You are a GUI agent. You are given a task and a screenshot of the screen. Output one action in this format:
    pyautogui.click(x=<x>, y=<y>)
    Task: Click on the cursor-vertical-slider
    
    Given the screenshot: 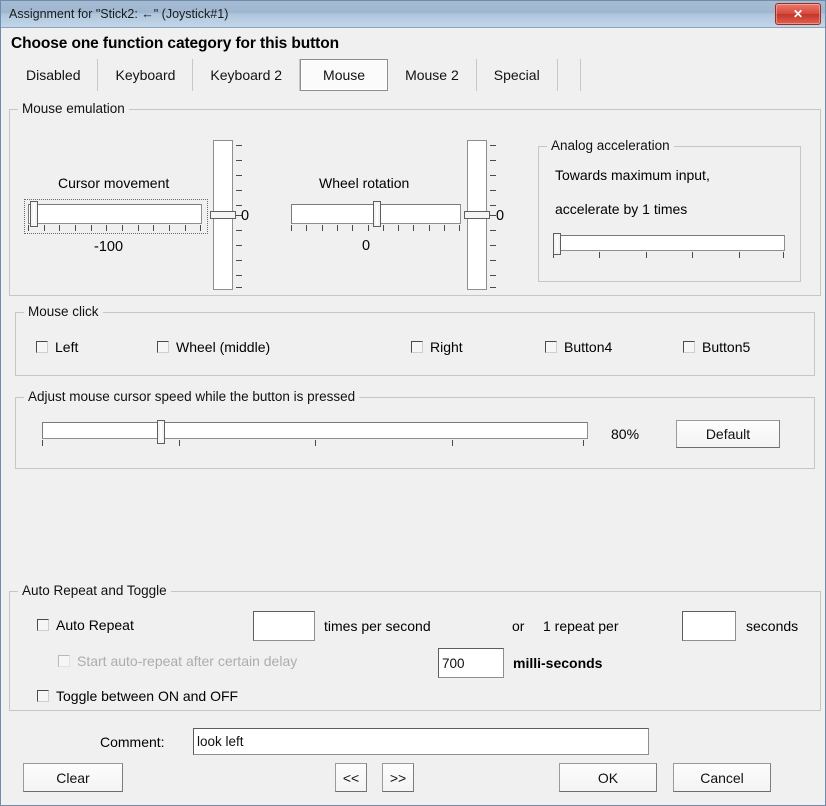 What is the action you would take?
    pyautogui.click(x=226, y=215)
    